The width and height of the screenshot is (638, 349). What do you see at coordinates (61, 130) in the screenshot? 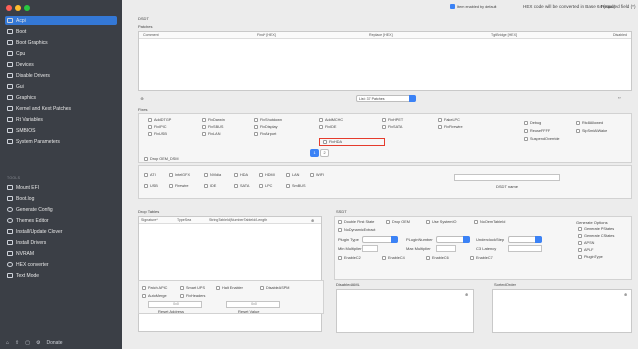
I see `sidebar-item-smbios: SMBIOS` at bounding box center [61, 130].